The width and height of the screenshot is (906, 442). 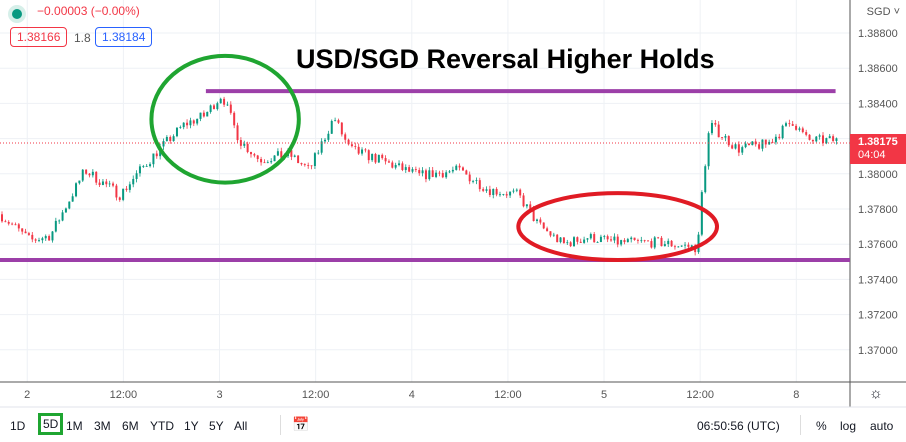 I want to click on range-3m: 3M, so click(x=102, y=426).